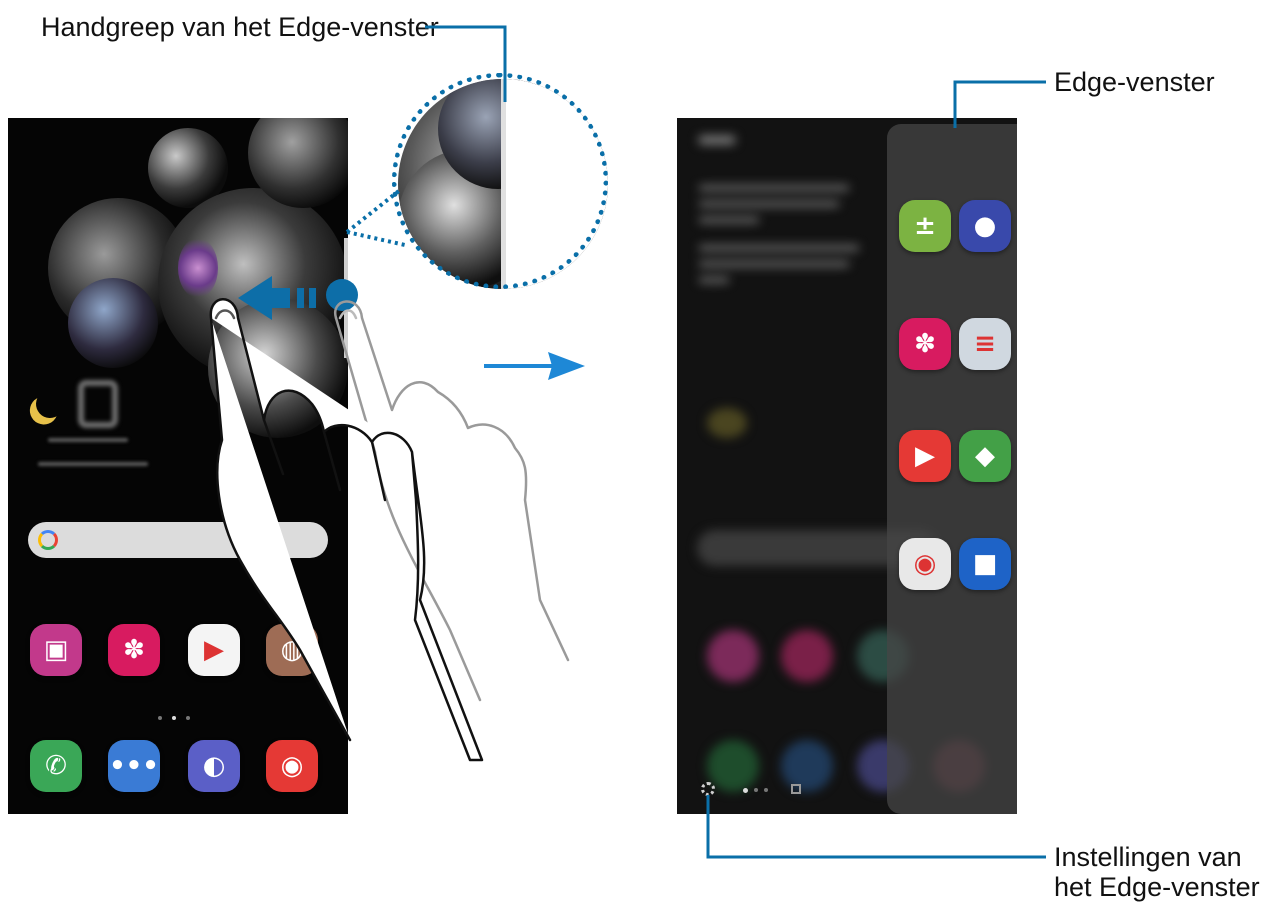 This screenshot has width=1266, height=902. What do you see at coordinates (298, 298) in the screenshot?
I see `swipe-left-arrow` at bounding box center [298, 298].